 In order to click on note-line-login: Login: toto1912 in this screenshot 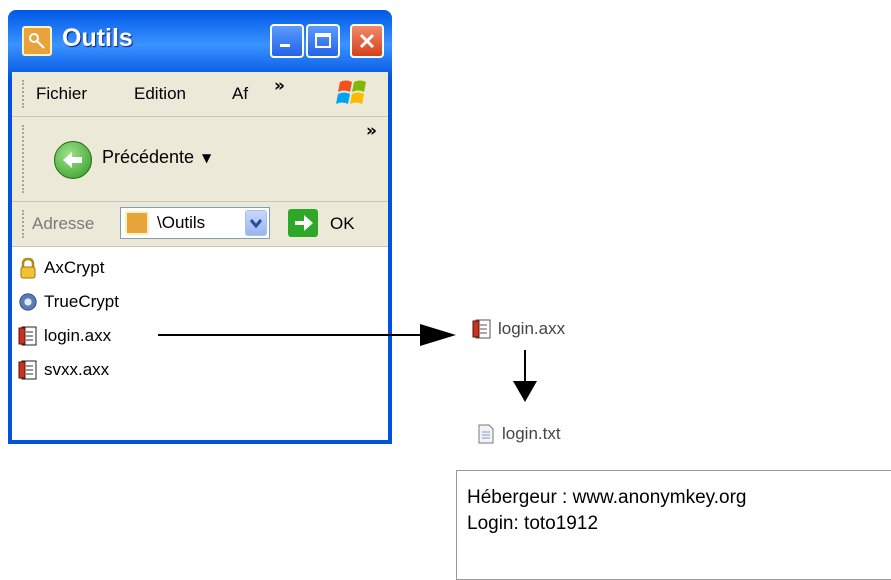, I will do `click(533, 523)`.